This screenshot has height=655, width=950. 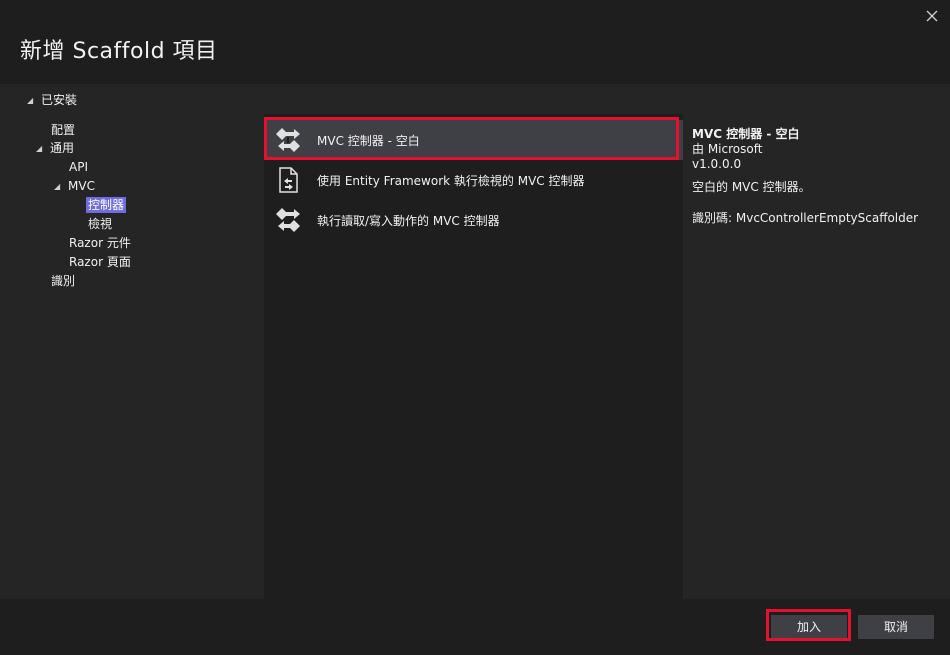 I want to click on detail-title: MVC 控制器 - 空白, so click(x=746, y=134).